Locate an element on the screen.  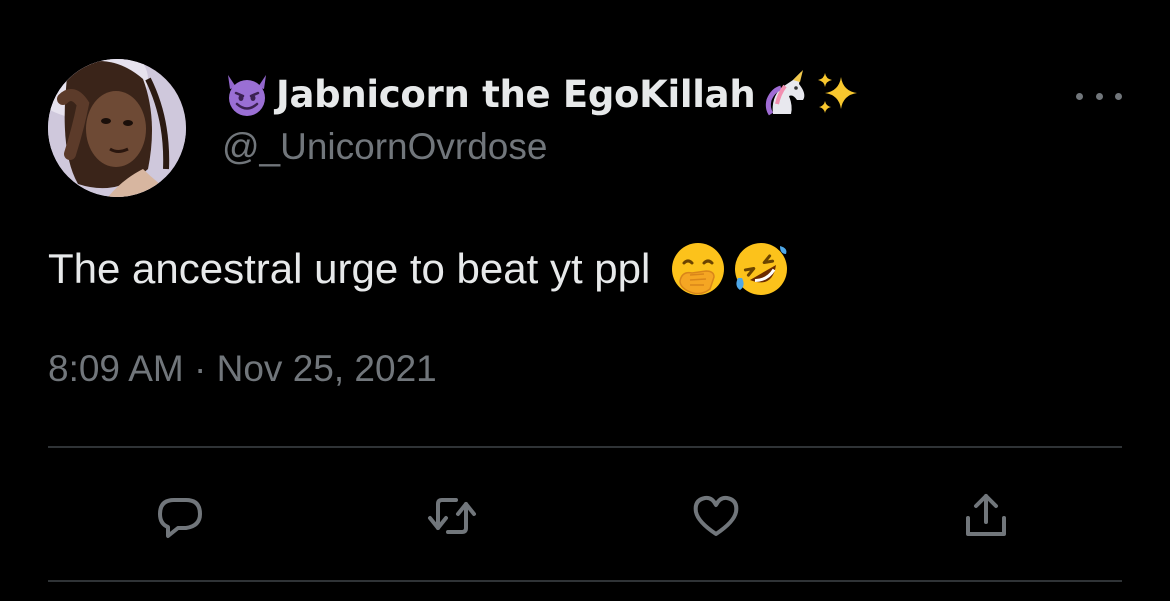
tweet-timestamp: 8:09 AM · Nov 25, 2021 is located at coordinates (242, 369).